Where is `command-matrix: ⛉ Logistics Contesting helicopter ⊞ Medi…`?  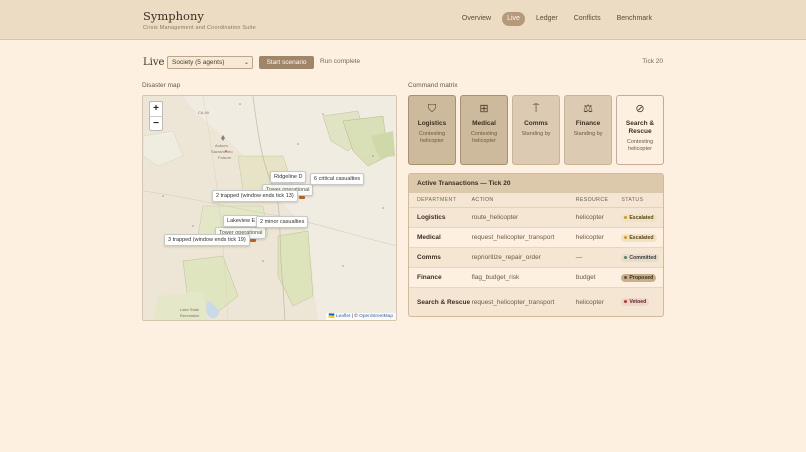
command-matrix: ⛉ Logistics Contesting helicopter ⊞ Medi… is located at coordinates (536, 130).